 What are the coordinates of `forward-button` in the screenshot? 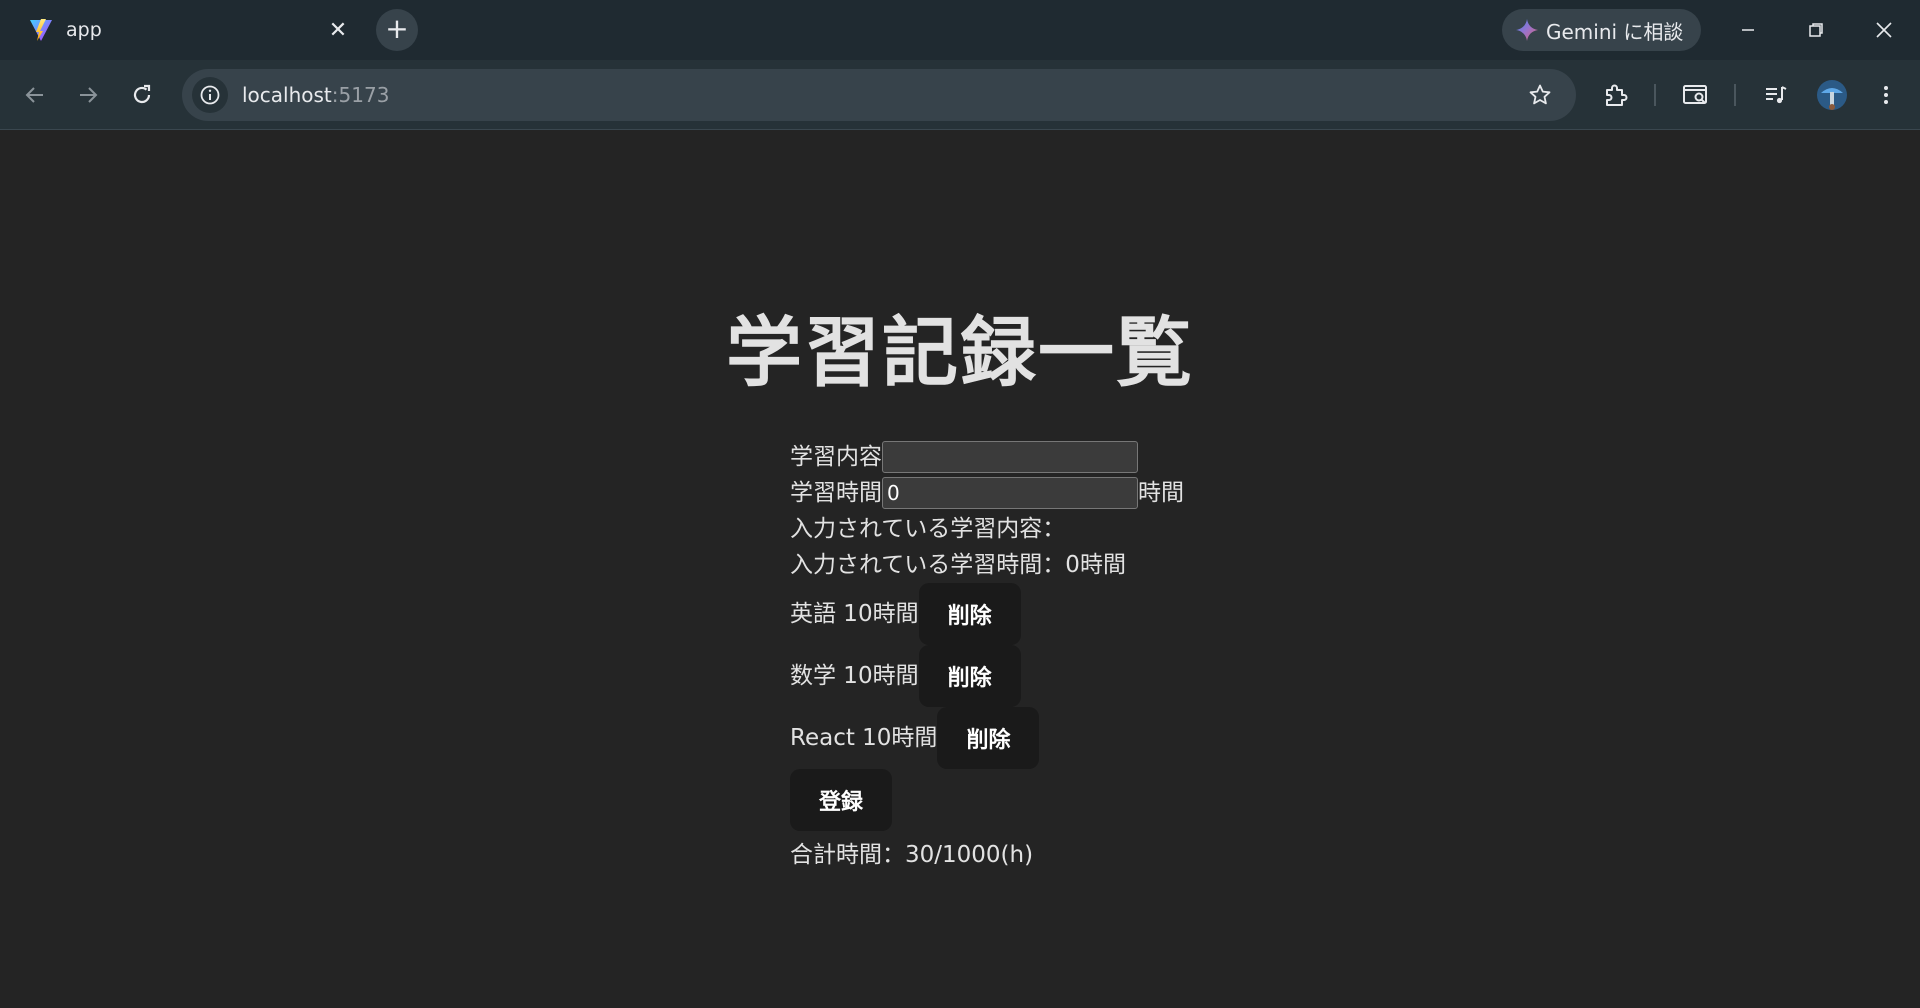 It's located at (88, 95).